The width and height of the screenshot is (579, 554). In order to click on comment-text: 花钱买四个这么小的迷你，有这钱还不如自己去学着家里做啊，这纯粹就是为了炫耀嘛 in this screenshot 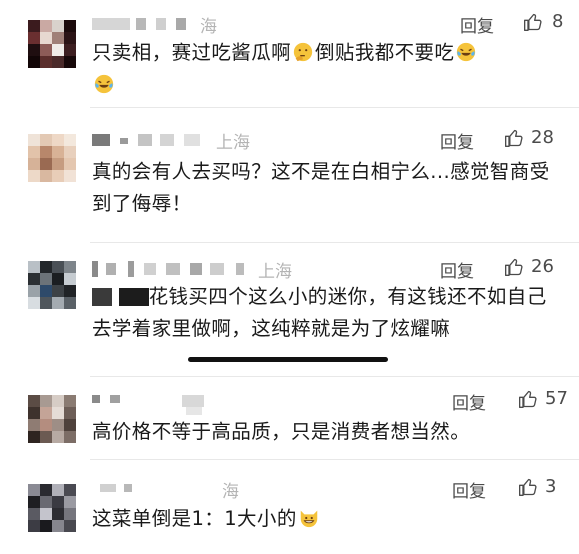, I will do `click(327, 313)`.